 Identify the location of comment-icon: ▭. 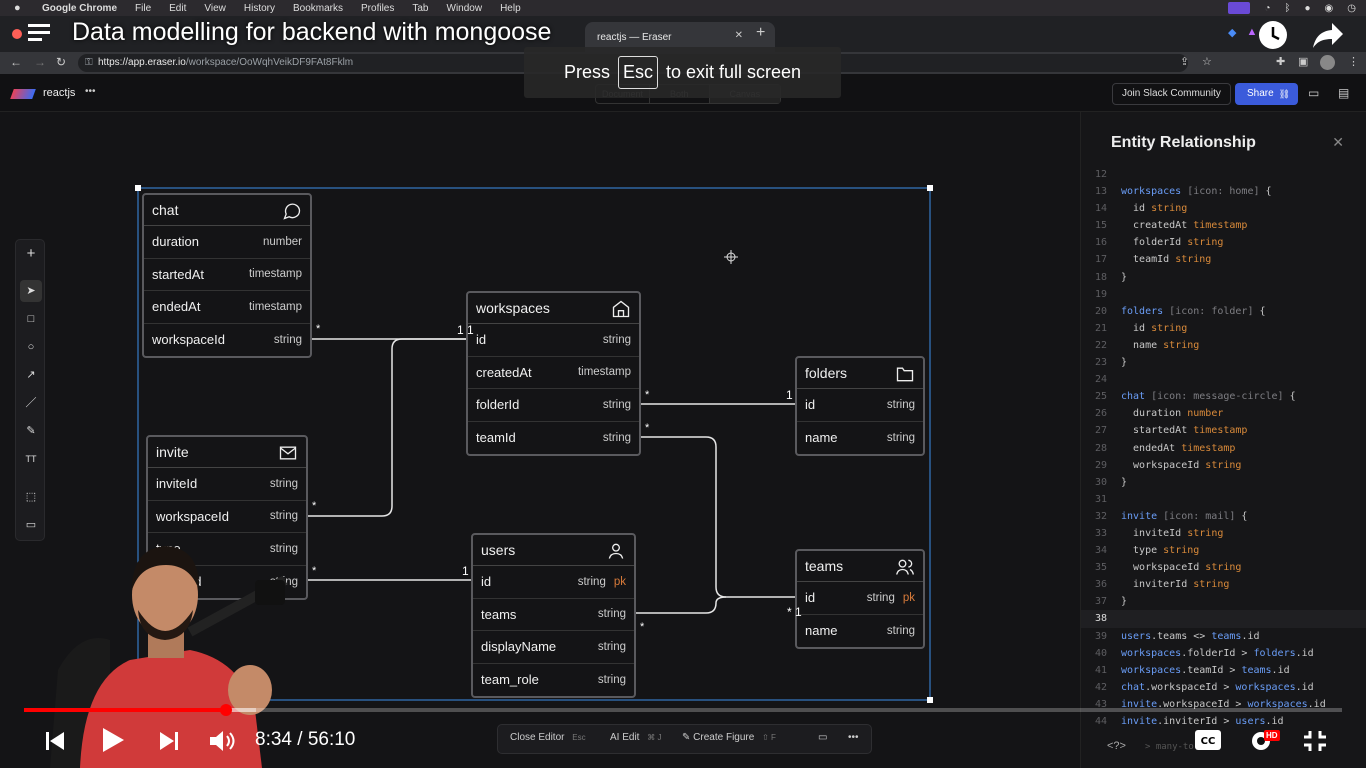
(822, 737).